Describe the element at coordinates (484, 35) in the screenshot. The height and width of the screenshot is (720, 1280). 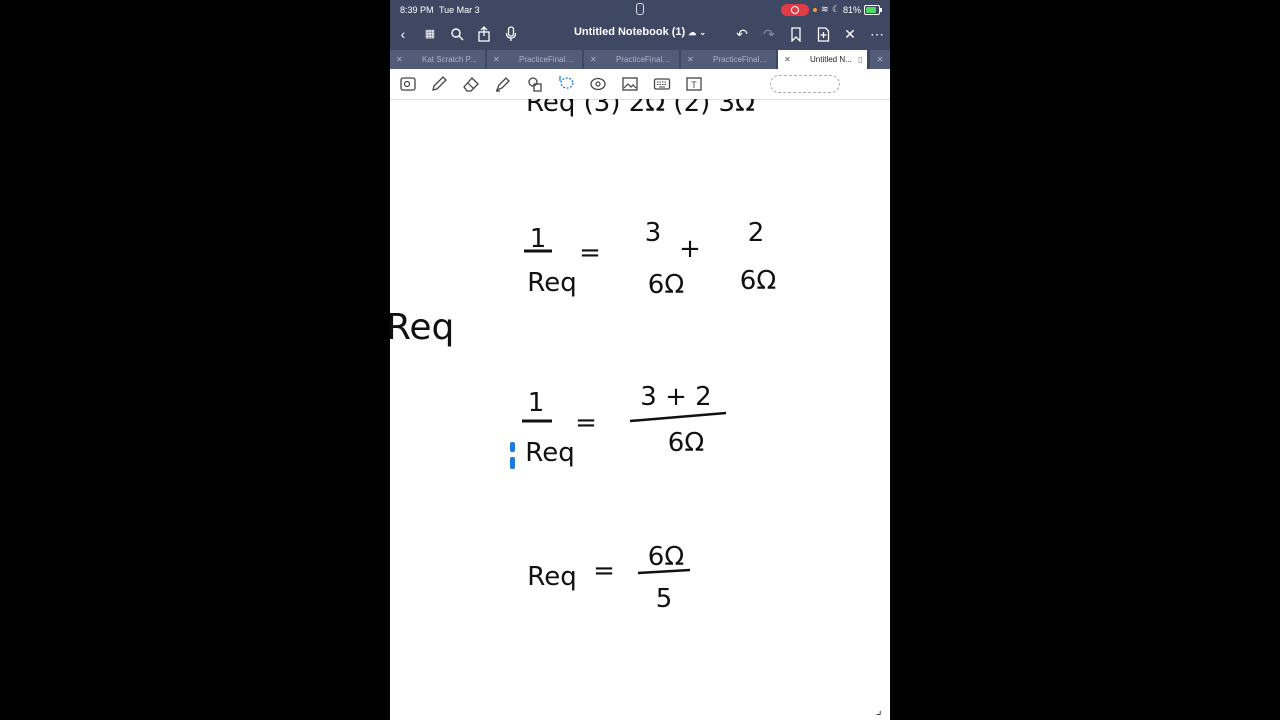
I see `share-icon` at that location.